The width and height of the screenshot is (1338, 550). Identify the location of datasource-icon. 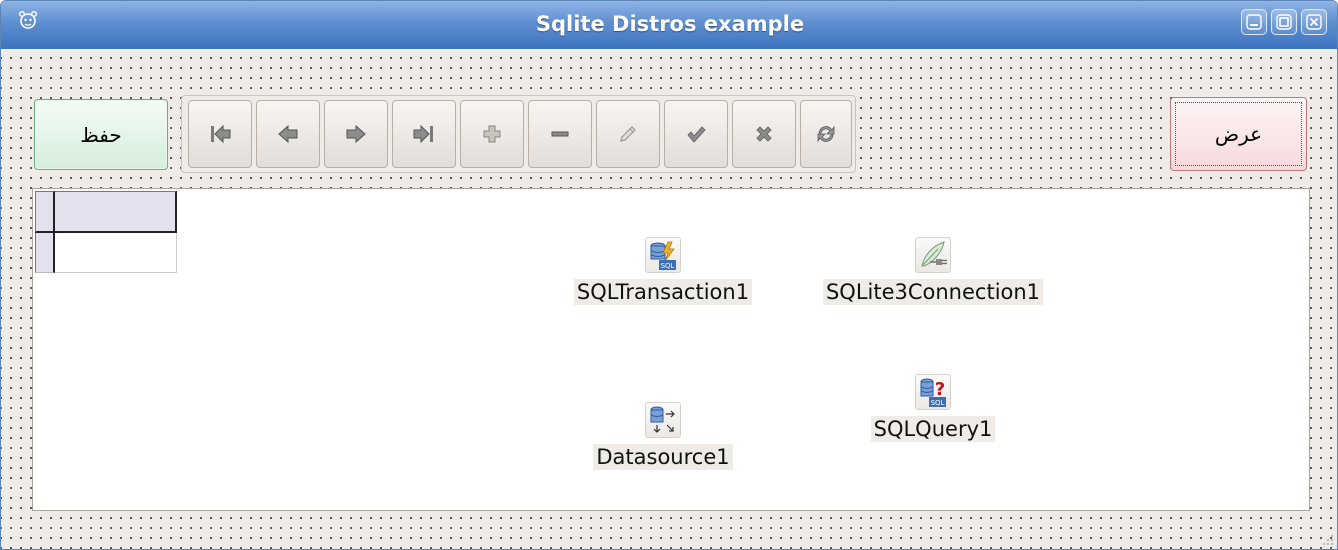
(663, 420).